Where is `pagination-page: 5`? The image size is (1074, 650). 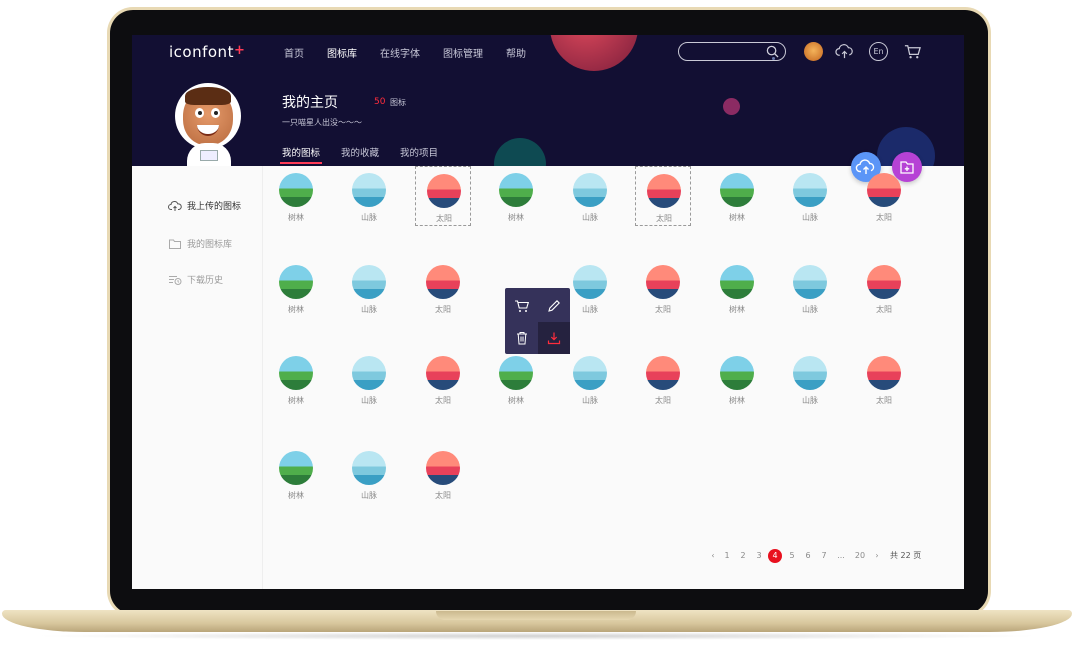
pagination-page: 5 is located at coordinates (792, 556).